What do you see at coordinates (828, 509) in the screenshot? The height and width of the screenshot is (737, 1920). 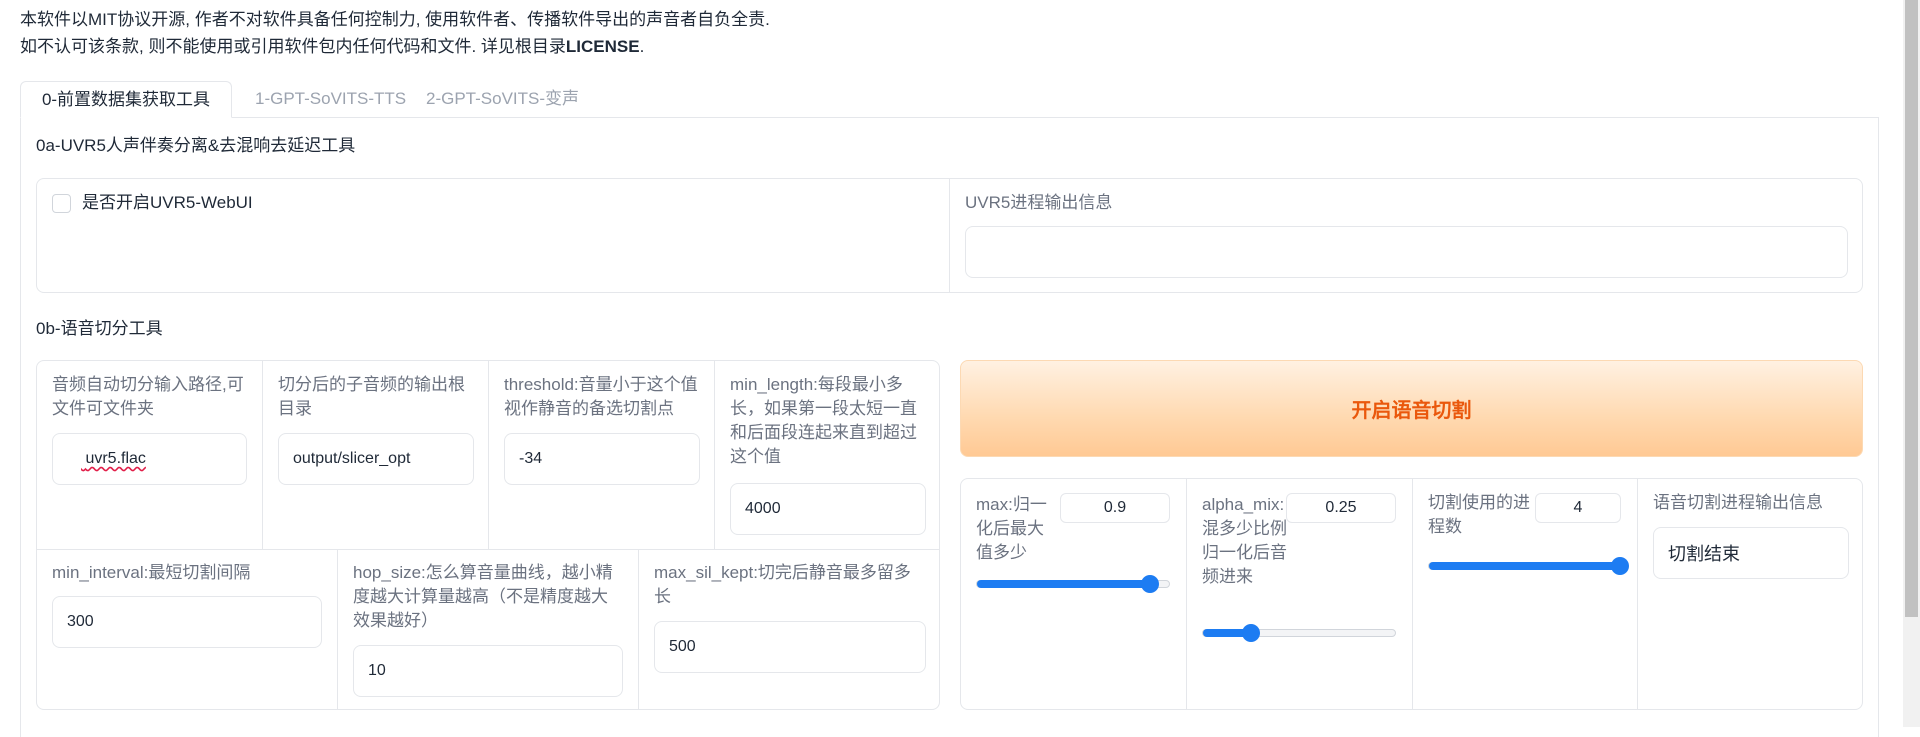 I see `min-length-field: 4000` at bounding box center [828, 509].